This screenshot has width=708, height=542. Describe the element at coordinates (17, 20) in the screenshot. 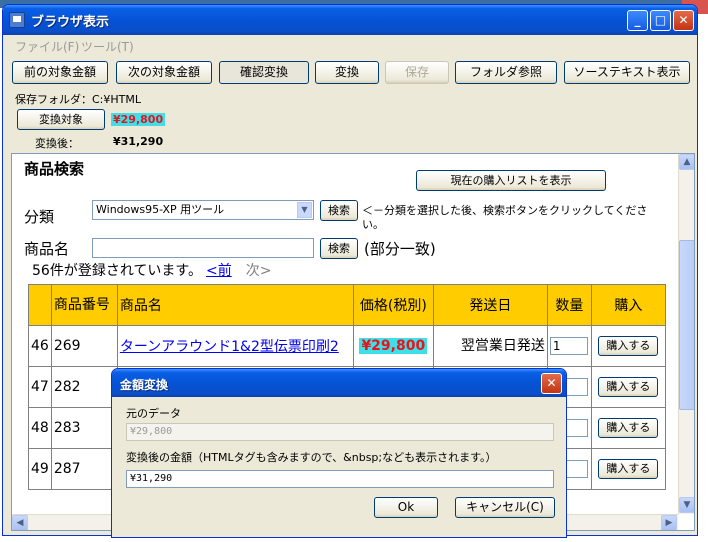

I see `app-icon` at that location.